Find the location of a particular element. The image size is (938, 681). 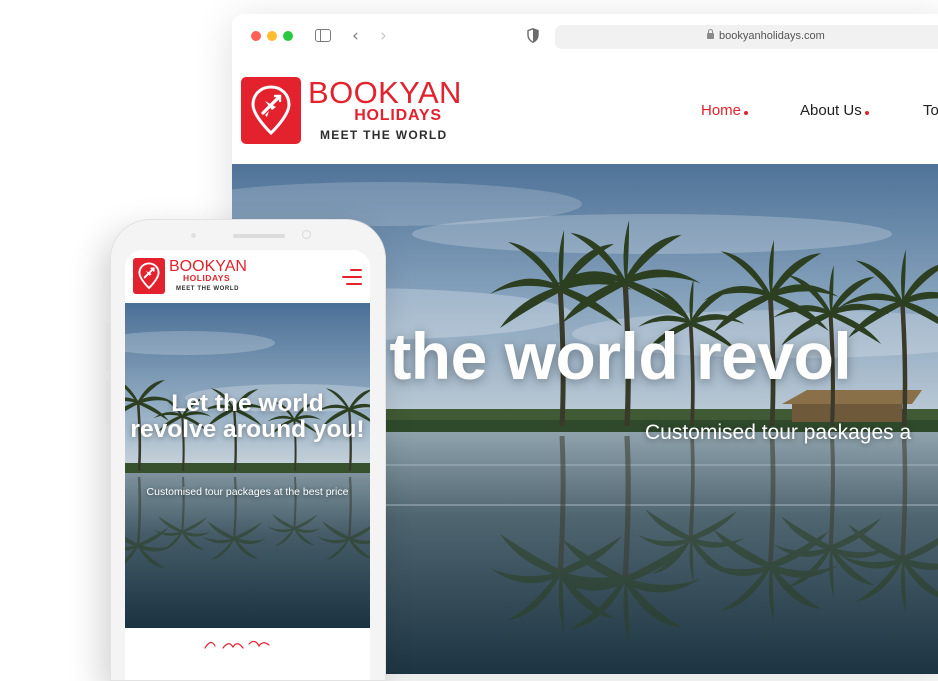

mobile-hero-title: Let the world revolve around you! is located at coordinates (247, 416).